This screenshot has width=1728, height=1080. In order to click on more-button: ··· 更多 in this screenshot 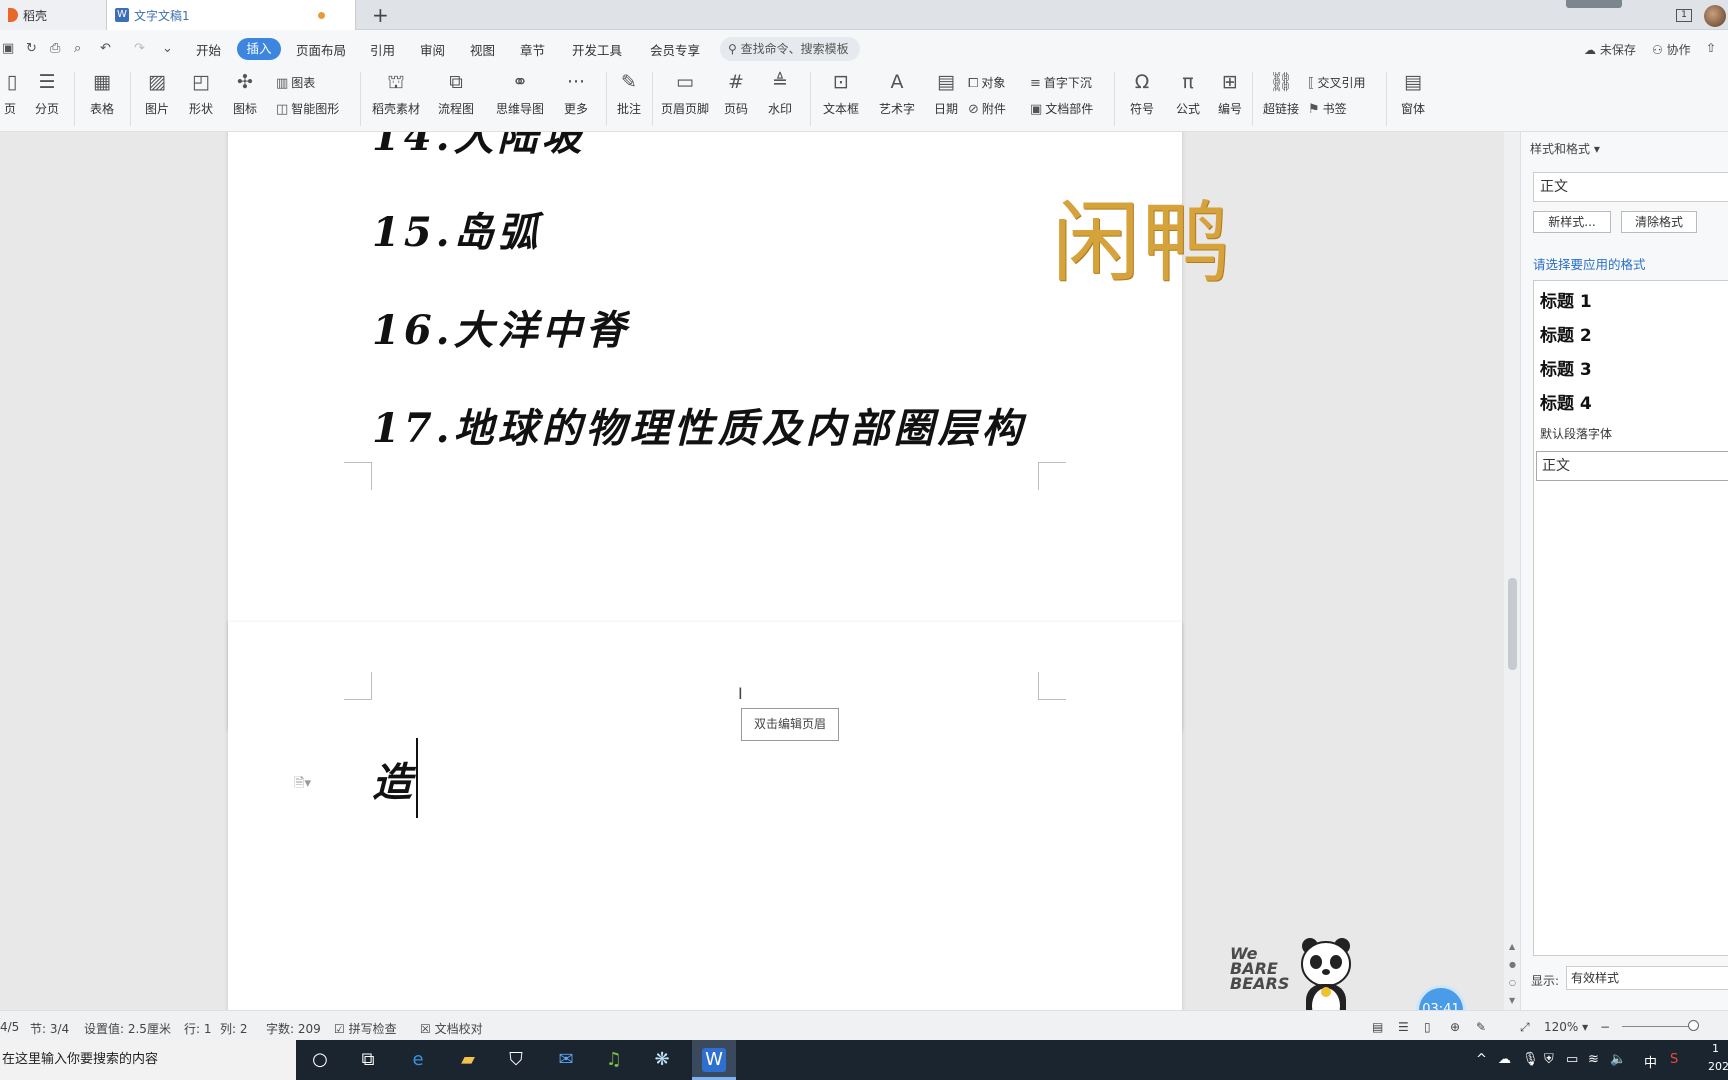, I will do `click(576, 93)`.